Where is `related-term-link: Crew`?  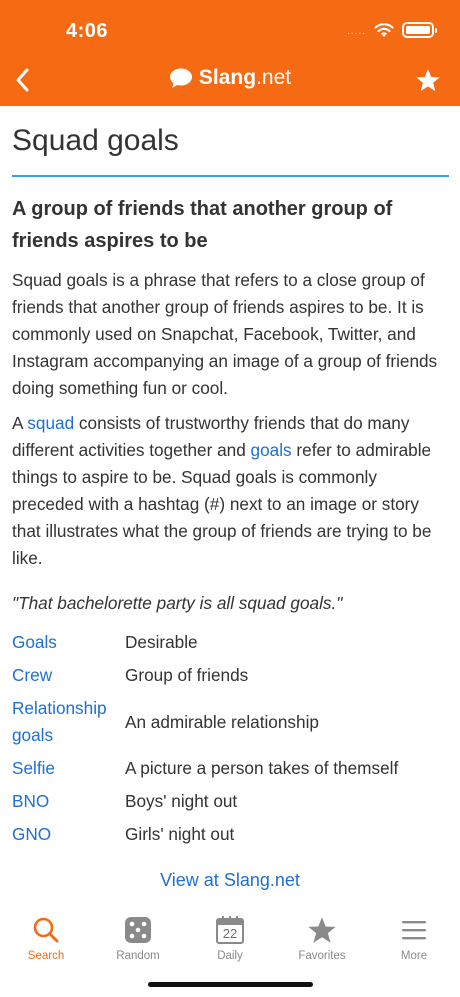 related-term-link: Crew is located at coordinates (68, 675).